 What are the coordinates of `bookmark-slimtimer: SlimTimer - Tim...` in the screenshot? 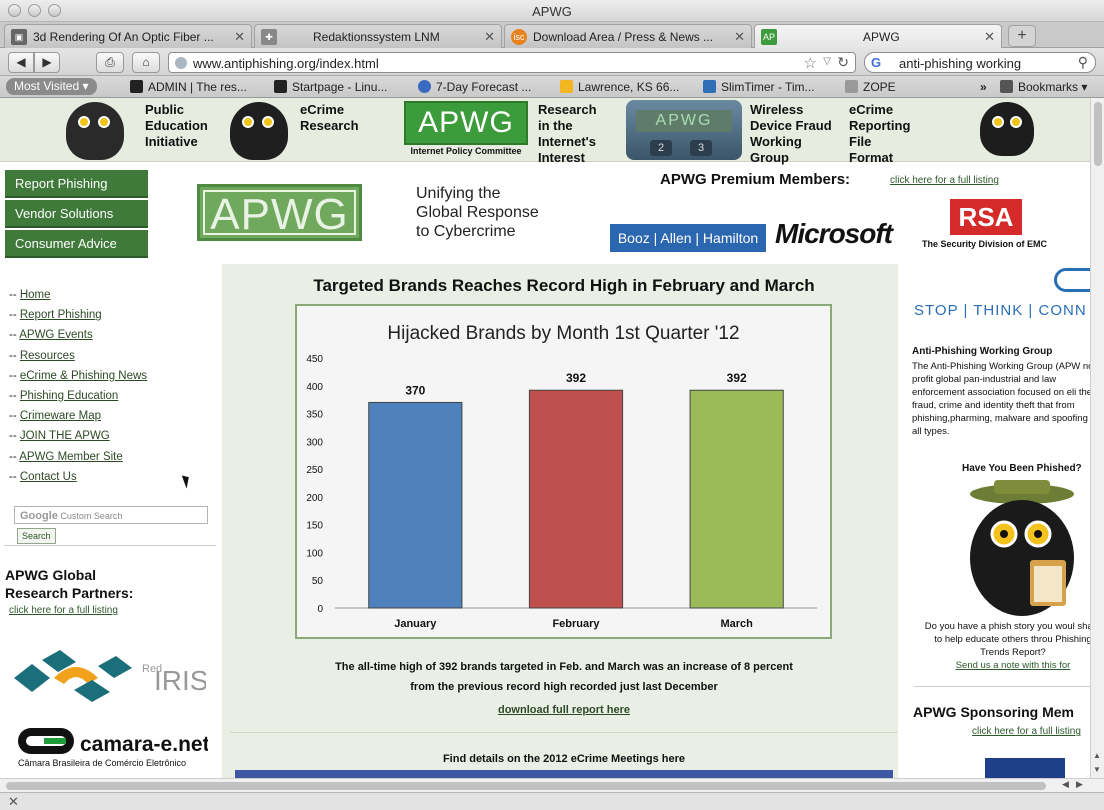 It's located at (759, 87).